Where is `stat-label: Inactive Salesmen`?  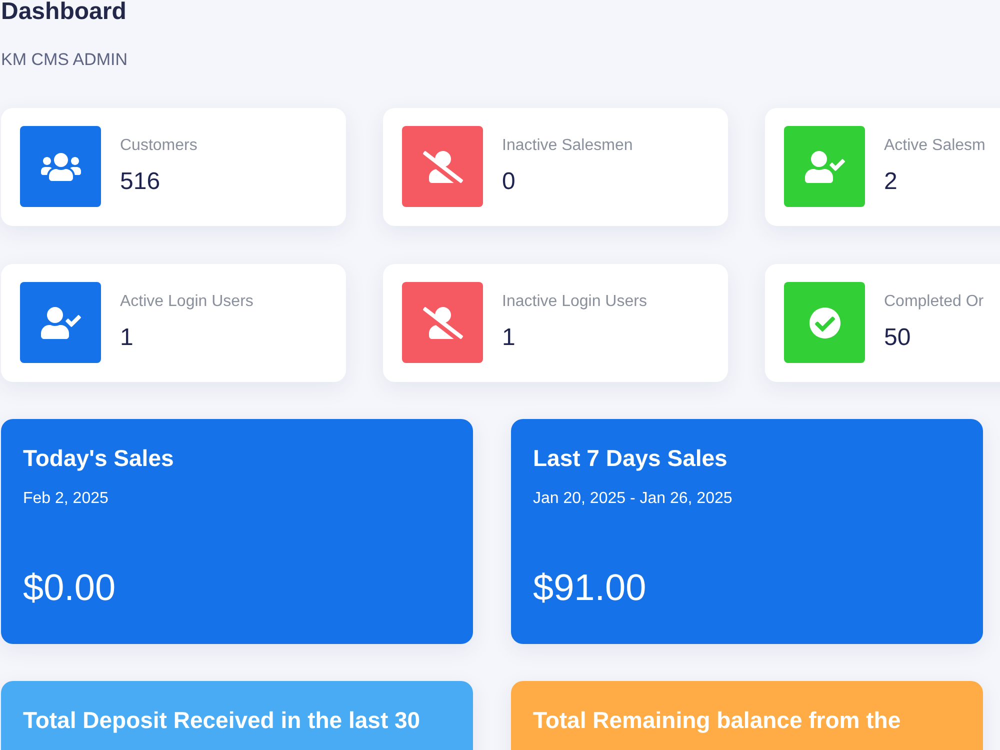
stat-label: Inactive Salesmen is located at coordinates (567, 146).